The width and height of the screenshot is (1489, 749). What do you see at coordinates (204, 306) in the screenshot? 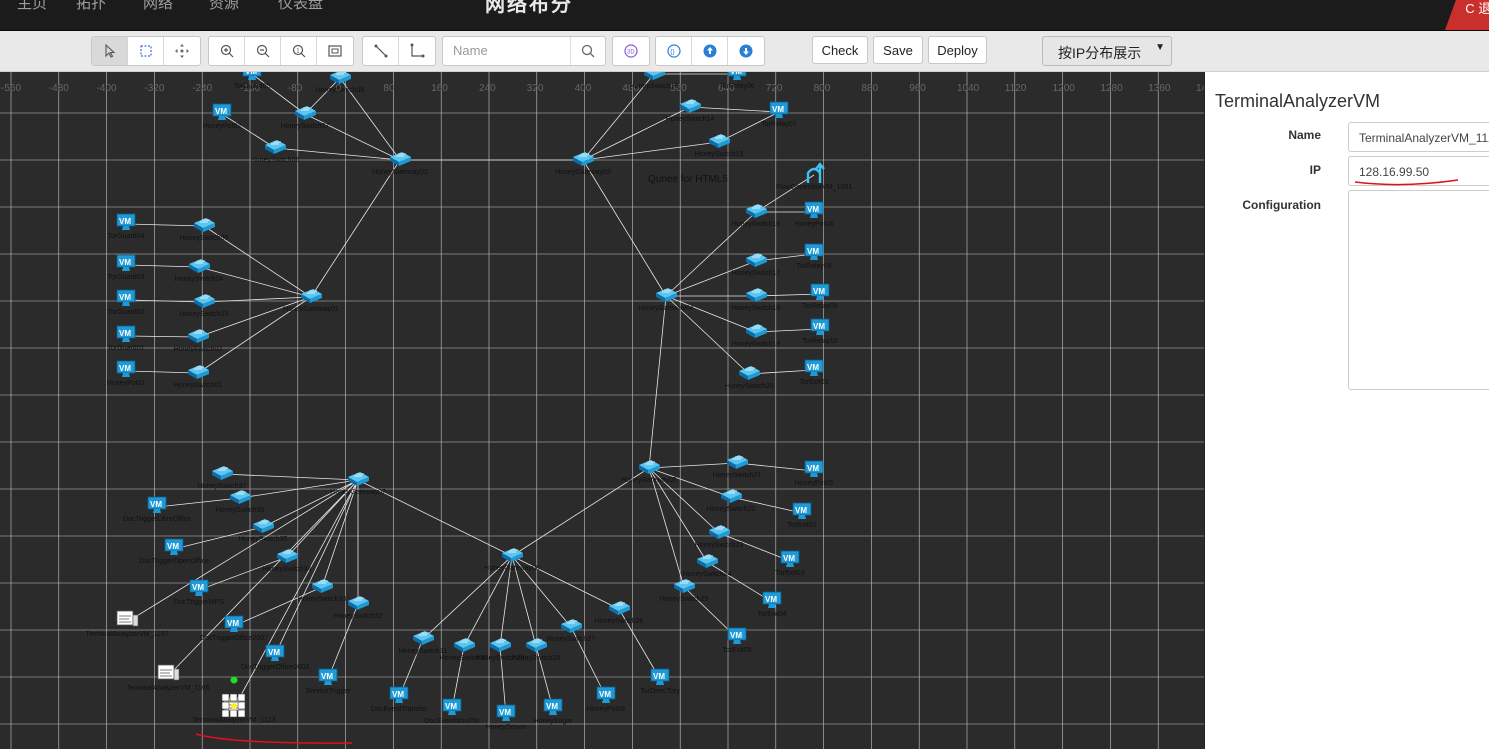
I see `network-node: HoneySwitch03` at bounding box center [204, 306].